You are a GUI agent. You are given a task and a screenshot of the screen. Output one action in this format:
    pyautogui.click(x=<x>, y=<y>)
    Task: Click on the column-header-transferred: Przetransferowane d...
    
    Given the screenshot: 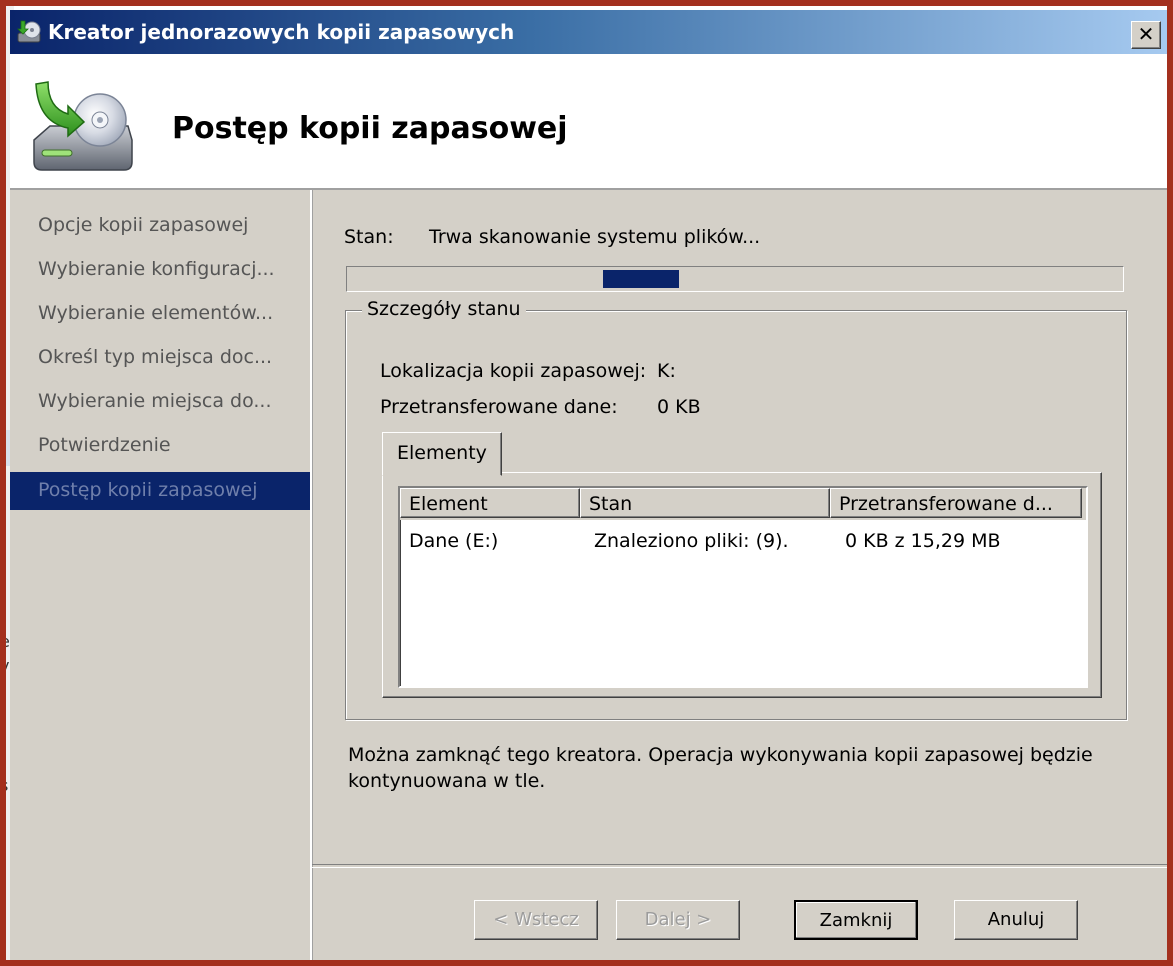 What is the action you would take?
    pyautogui.click(x=956, y=503)
    